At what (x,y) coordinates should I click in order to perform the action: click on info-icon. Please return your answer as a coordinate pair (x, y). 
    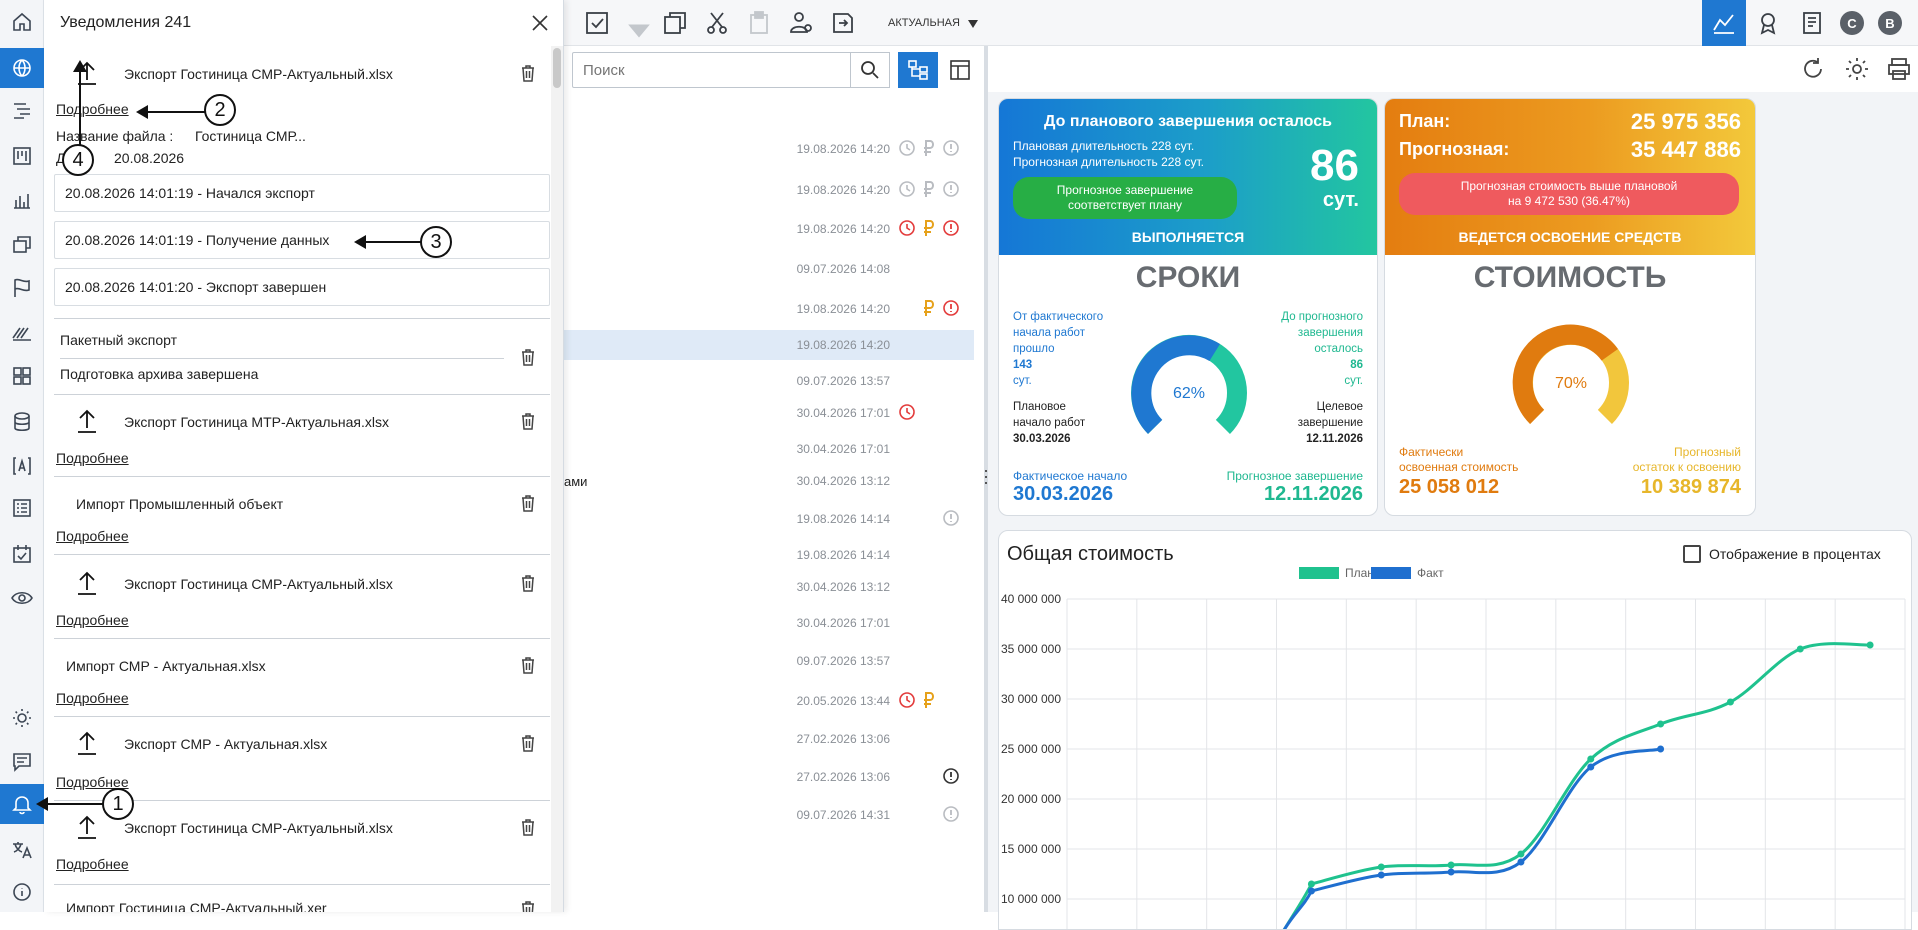
    Looking at the image, I should click on (22, 892).